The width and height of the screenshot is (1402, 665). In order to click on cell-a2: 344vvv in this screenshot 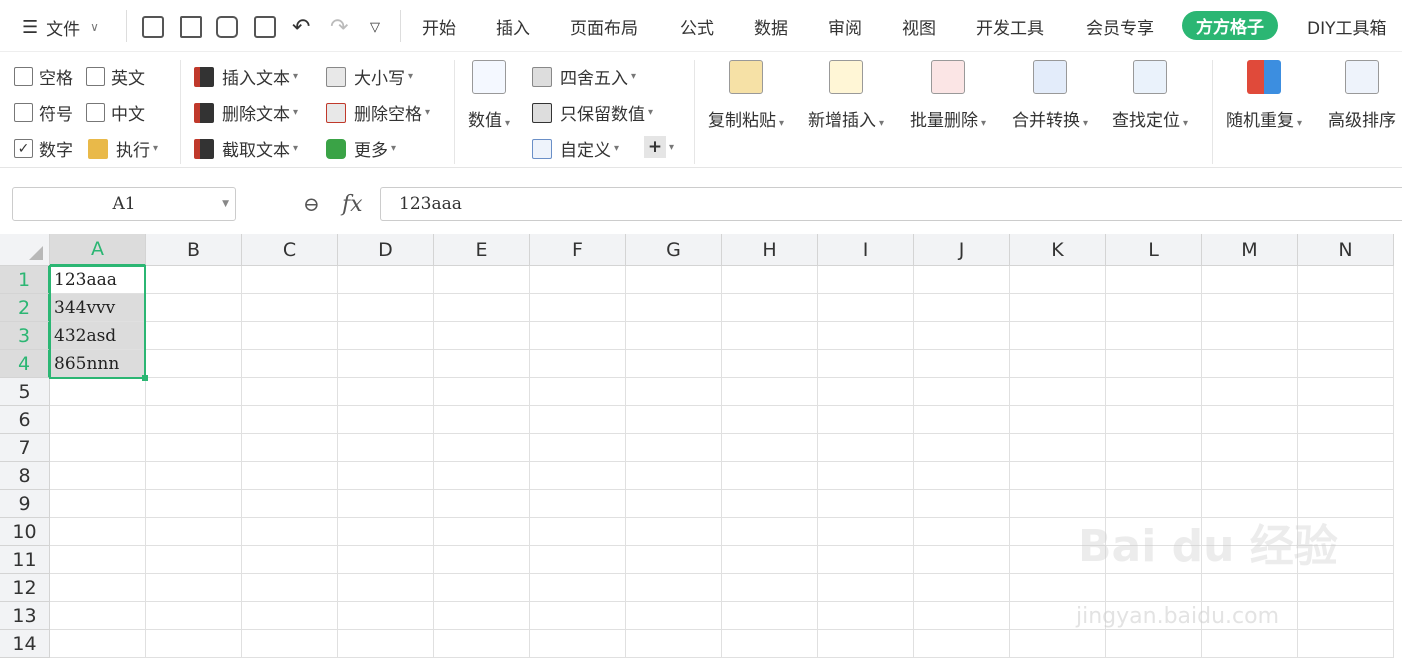, I will do `click(98, 308)`.